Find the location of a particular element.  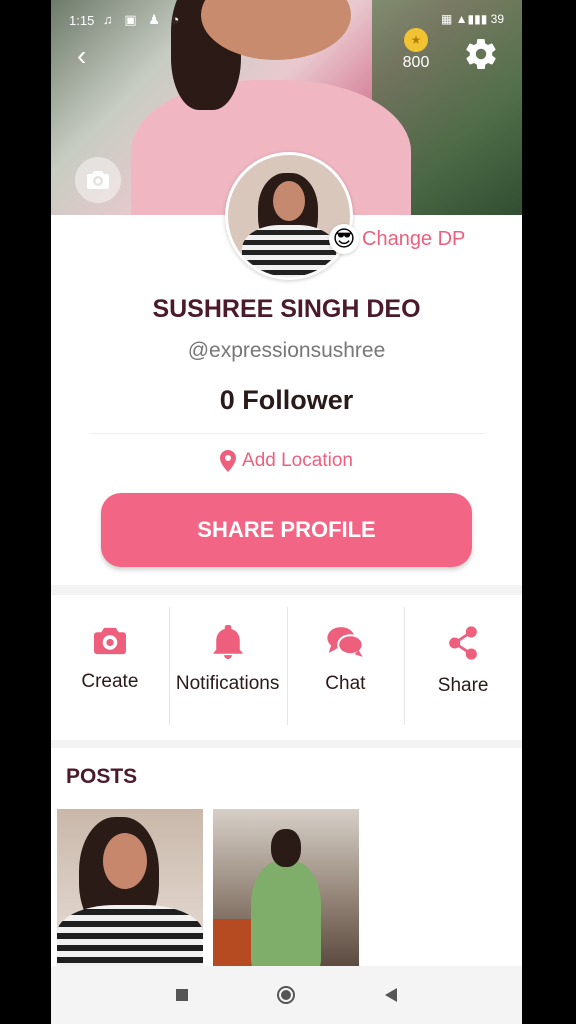

action-row: Create Notifications Chat Share is located at coordinates (286, 664).